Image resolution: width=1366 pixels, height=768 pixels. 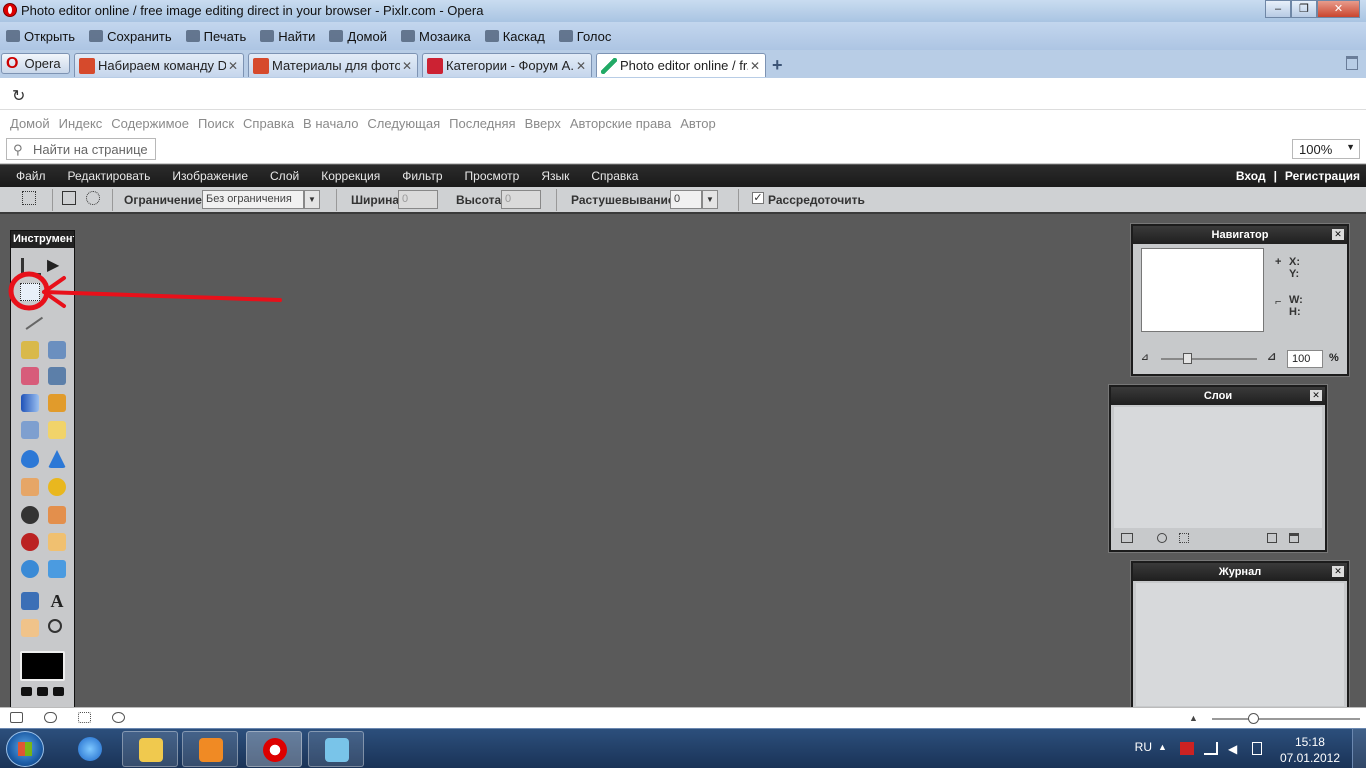 I want to click on history-list, so click(x=1240, y=644).